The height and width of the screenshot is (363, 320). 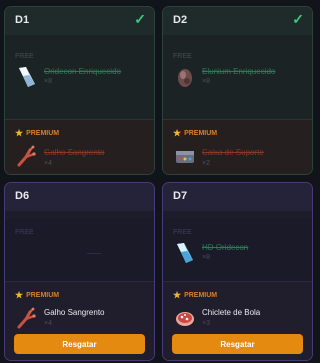 What do you see at coordinates (180, 20) in the screenshot?
I see `day-label: D2` at bounding box center [180, 20].